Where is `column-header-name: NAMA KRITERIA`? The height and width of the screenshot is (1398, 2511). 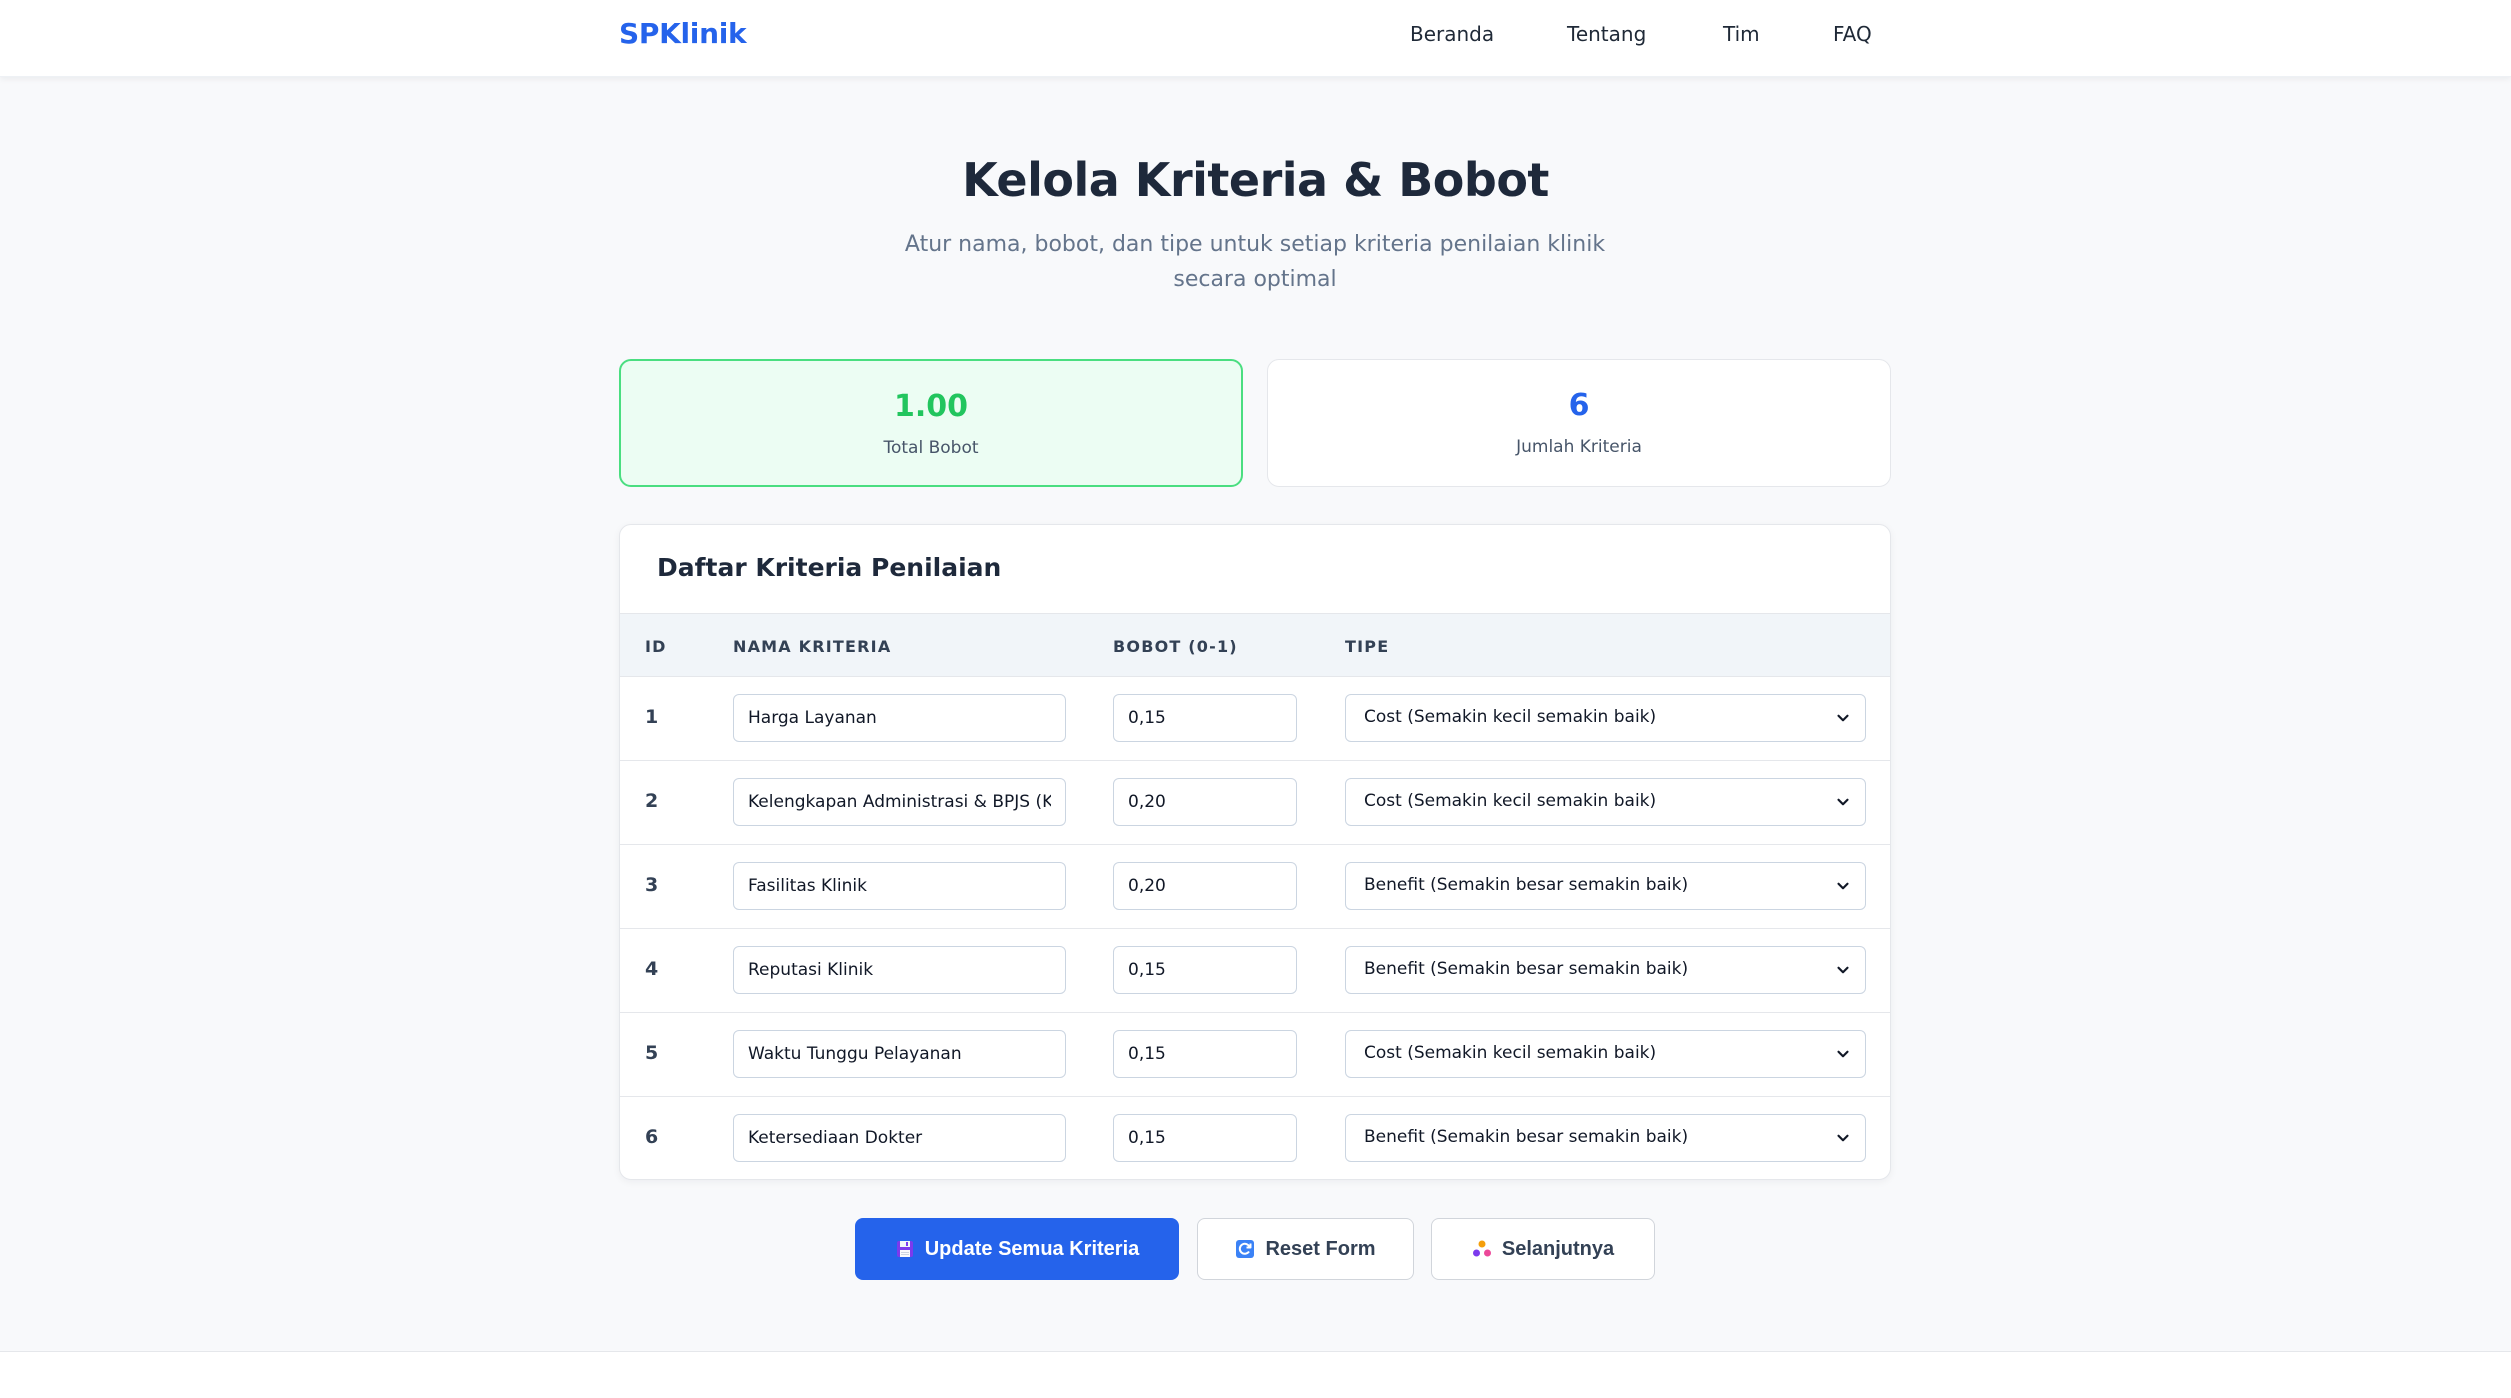 column-header-name: NAMA KRITERIA is located at coordinates (812, 646).